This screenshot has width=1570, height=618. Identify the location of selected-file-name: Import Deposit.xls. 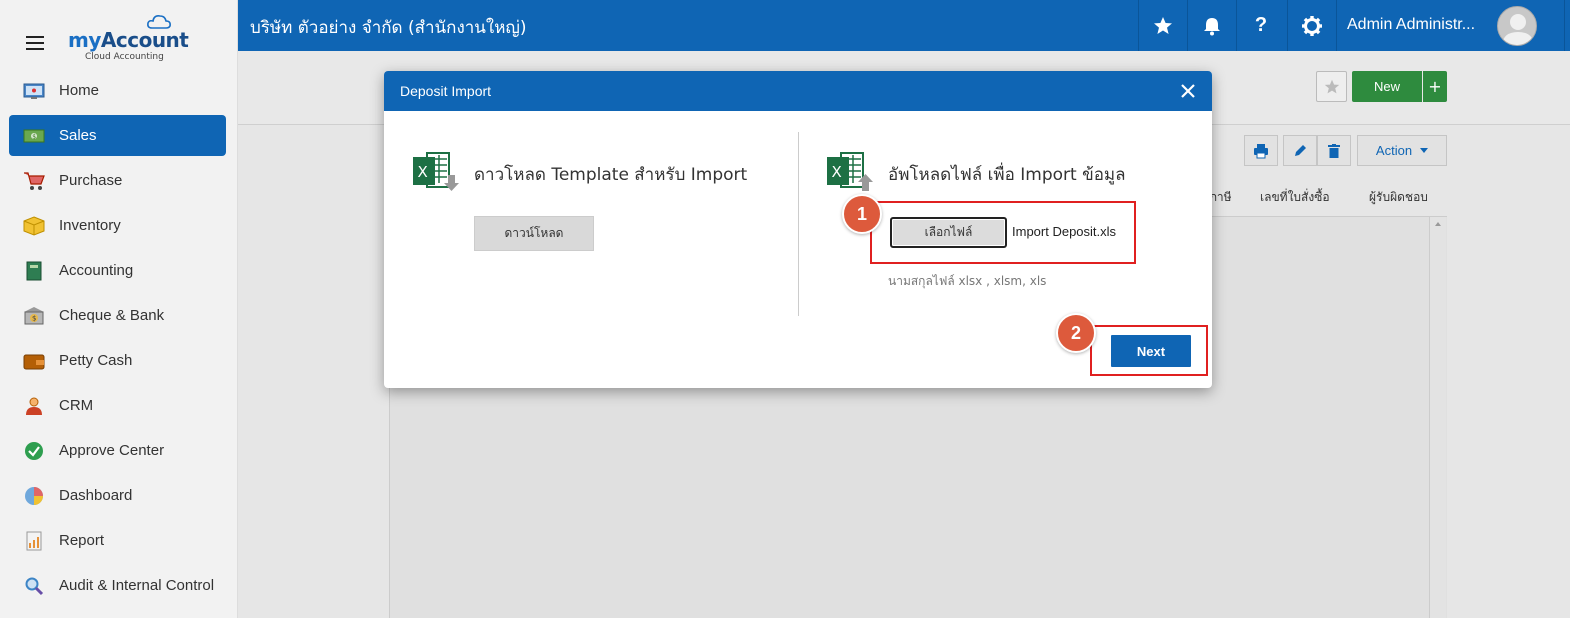
(1064, 231).